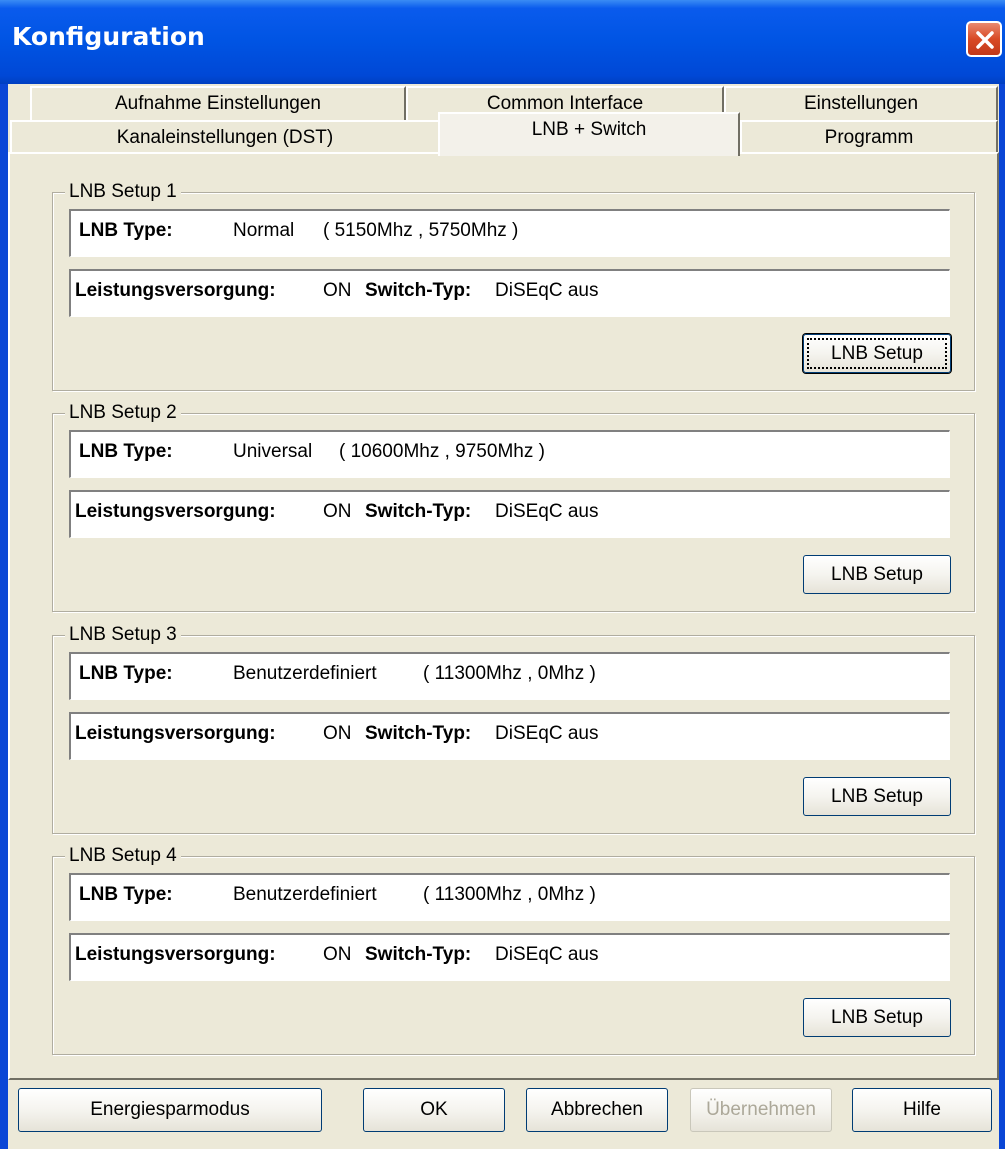 The width and height of the screenshot is (1005, 1149). I want to click on lnb-setup-button-4: LNB Setup, so click(877, 1017).